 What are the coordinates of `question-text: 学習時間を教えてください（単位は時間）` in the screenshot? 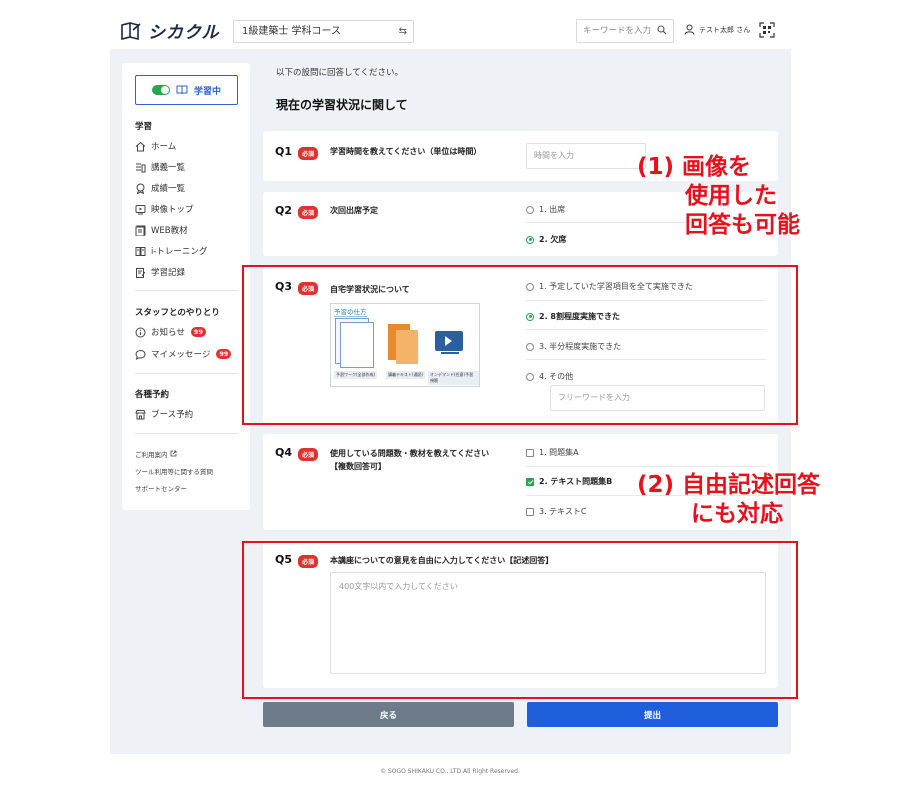 It's located at (406, 151).